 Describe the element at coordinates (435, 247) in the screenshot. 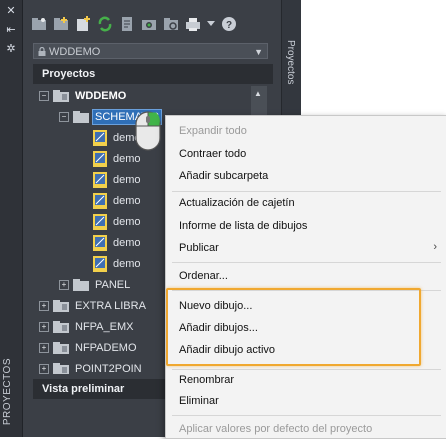

I see `submenu-arrow-icon: ›` at that location.